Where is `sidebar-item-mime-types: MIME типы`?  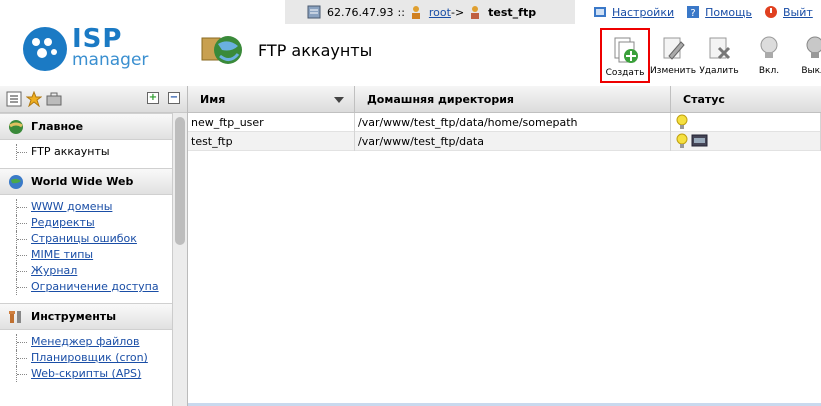 sidebar-item-mime-types: MIME типы is located at coordinates (94, 255).